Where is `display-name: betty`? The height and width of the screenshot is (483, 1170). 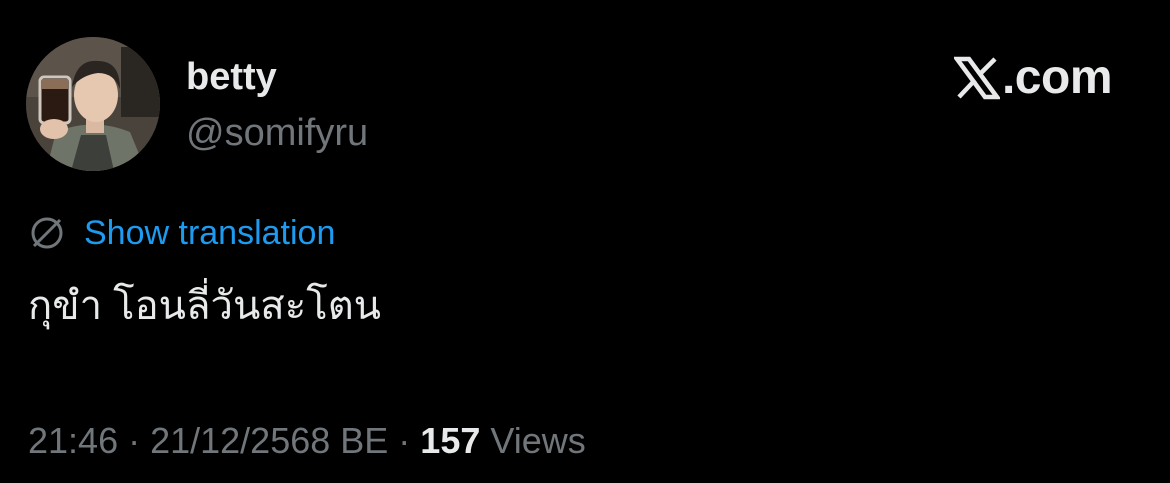
display-name: betty is located at coordinates (231, 77).